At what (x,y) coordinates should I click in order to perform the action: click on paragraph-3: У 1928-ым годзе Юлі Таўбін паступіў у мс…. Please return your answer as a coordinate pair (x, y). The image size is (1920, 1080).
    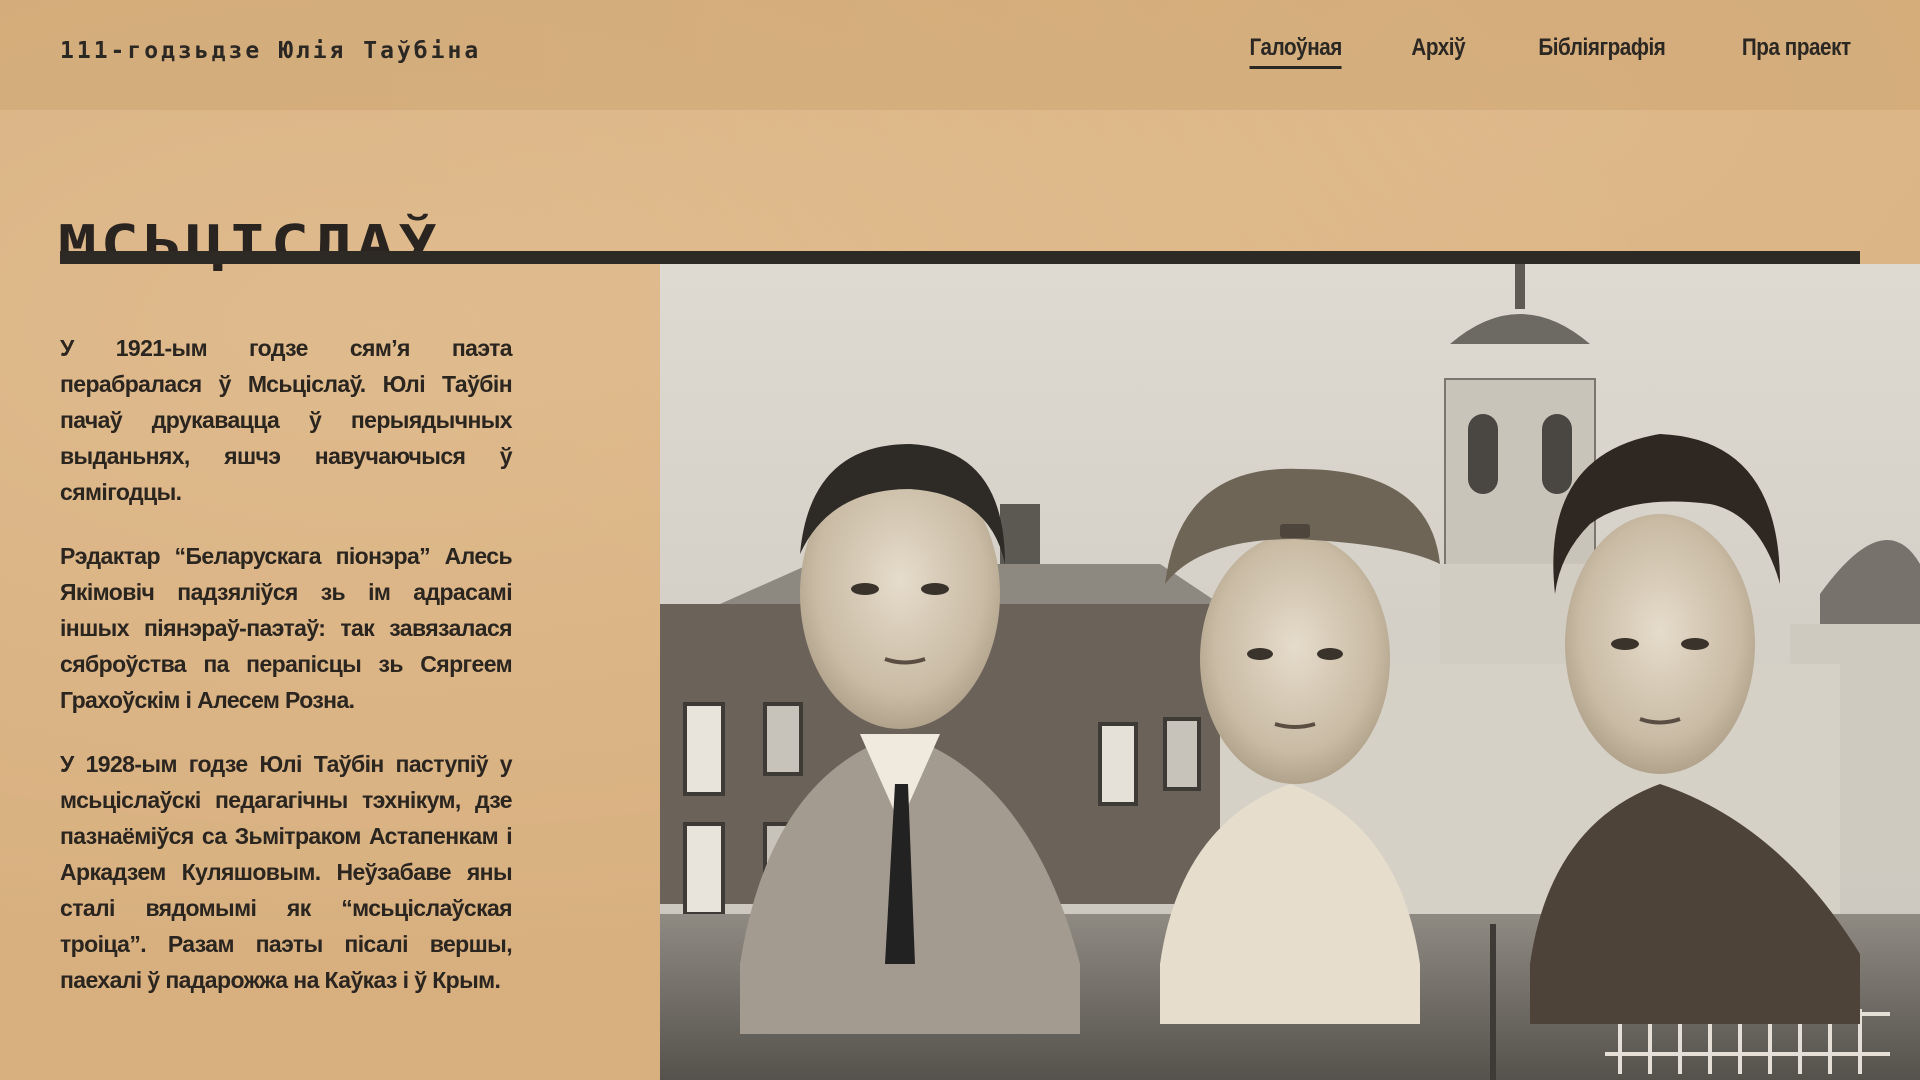
    Looking at the image, I should click on (286, 872).